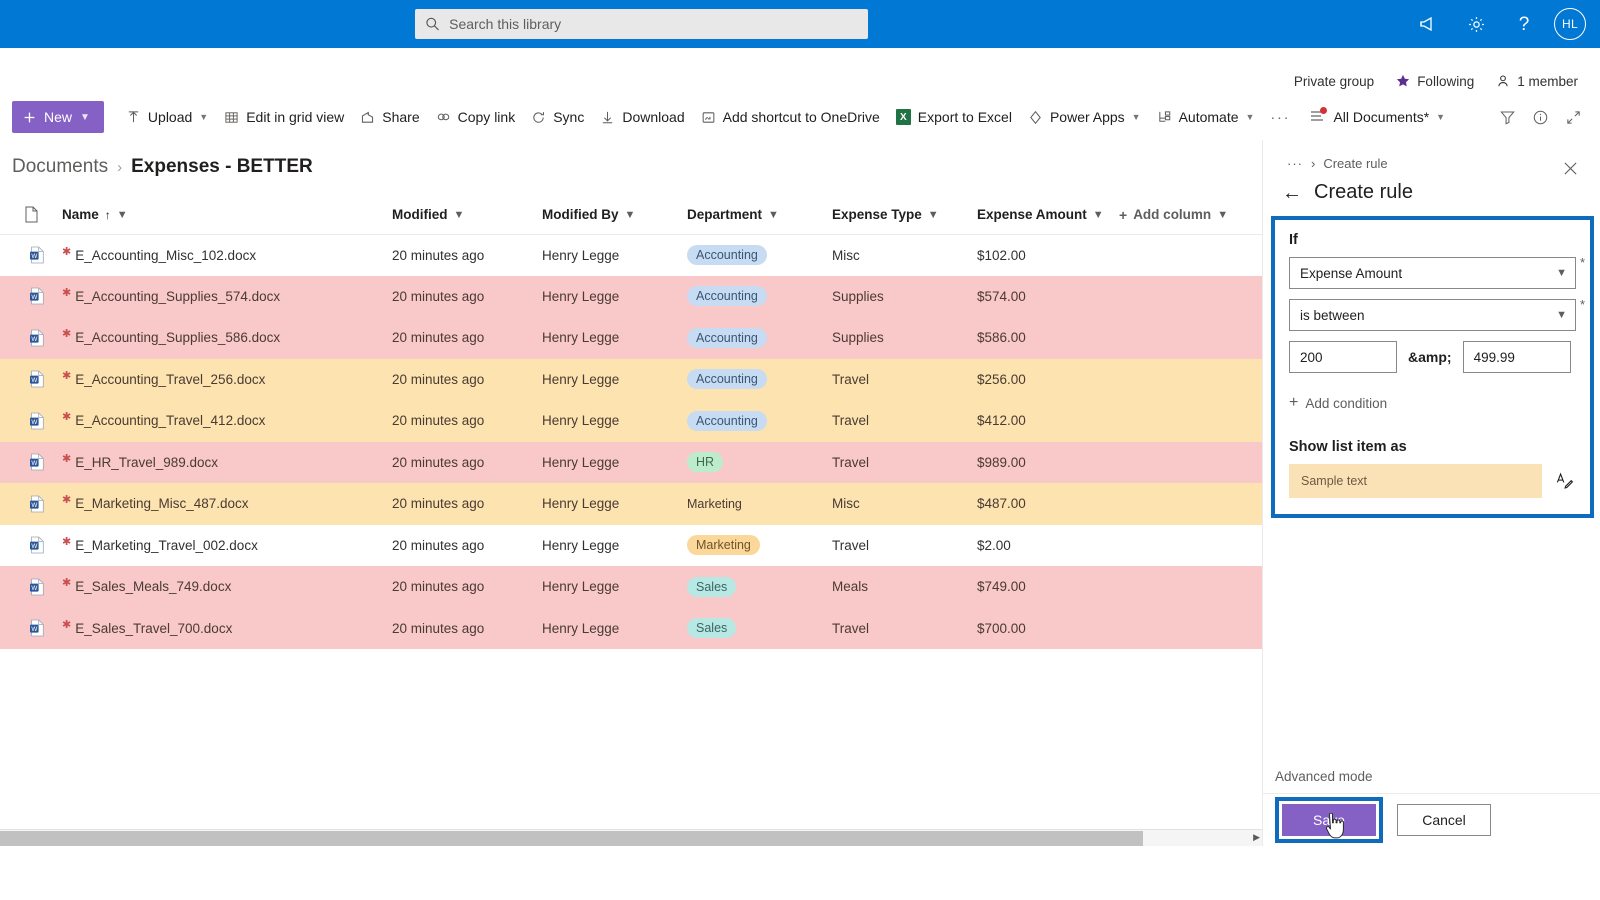 This screenshot has width=1600, height=900. Describe the element at coordinates (170, 420) in the screenshot. I see `file-name: E_Accounting_Travel_412.docx` at that location.